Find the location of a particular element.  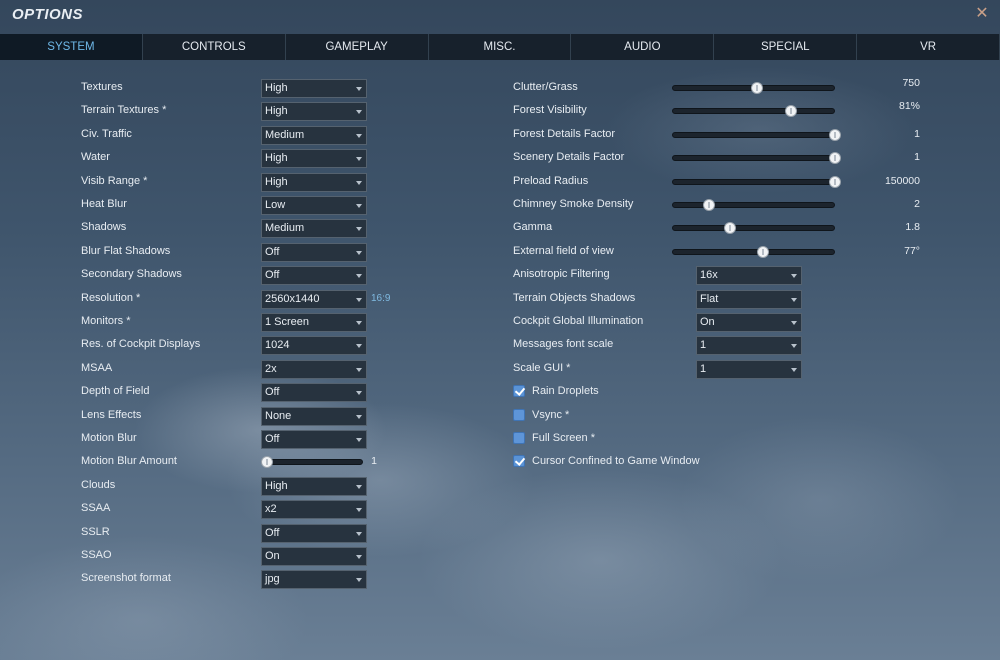

tab-audio: AUDIO is located at coordinates (643, 47).